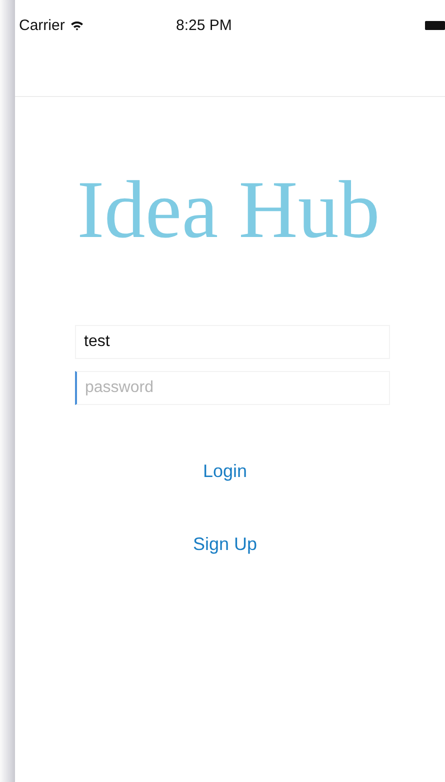  I want to click on password-field: password, so click(232, 388).